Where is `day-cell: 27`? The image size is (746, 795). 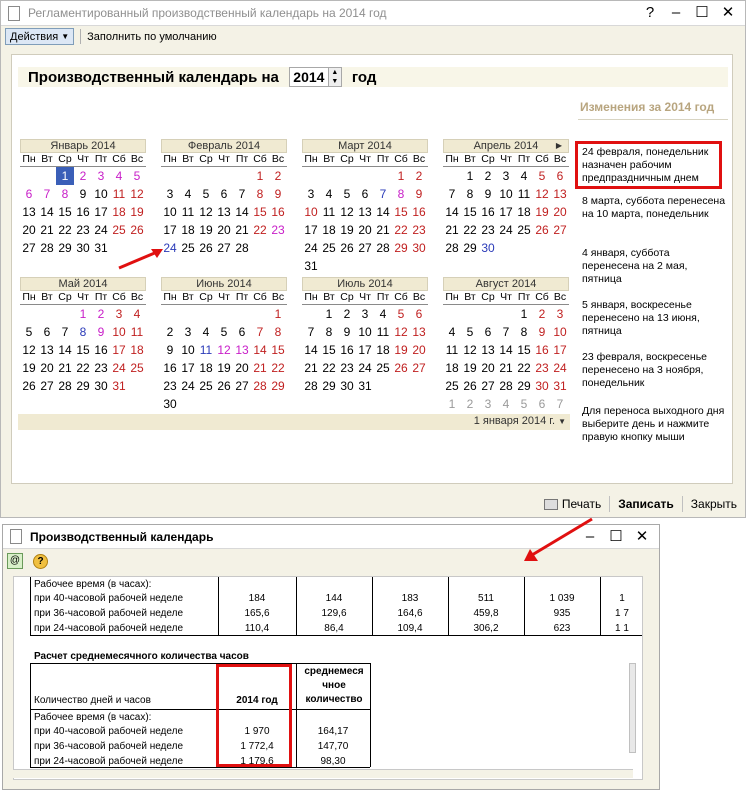
day-cell: 27 is located at coordinates (242, 386).